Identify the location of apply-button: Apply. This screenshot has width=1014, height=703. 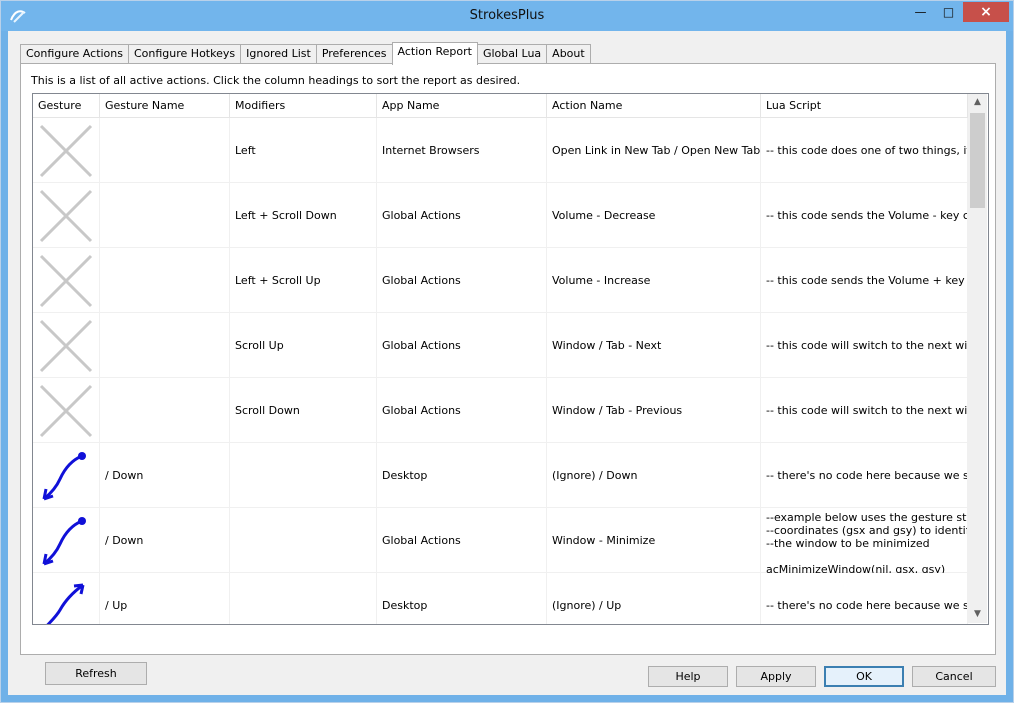
(776, 676).